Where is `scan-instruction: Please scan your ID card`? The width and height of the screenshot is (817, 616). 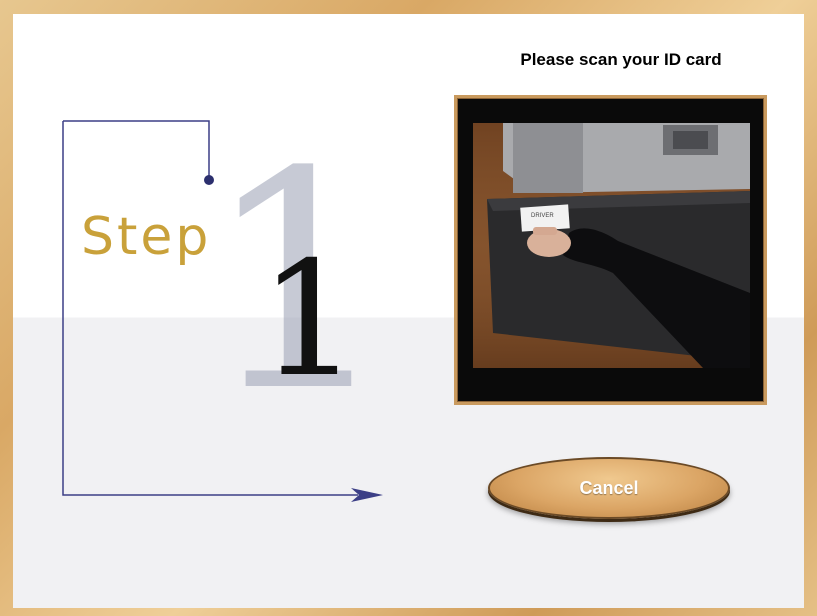
scan-instruction: Please scan your ID card is located at coordinates (621, 59).